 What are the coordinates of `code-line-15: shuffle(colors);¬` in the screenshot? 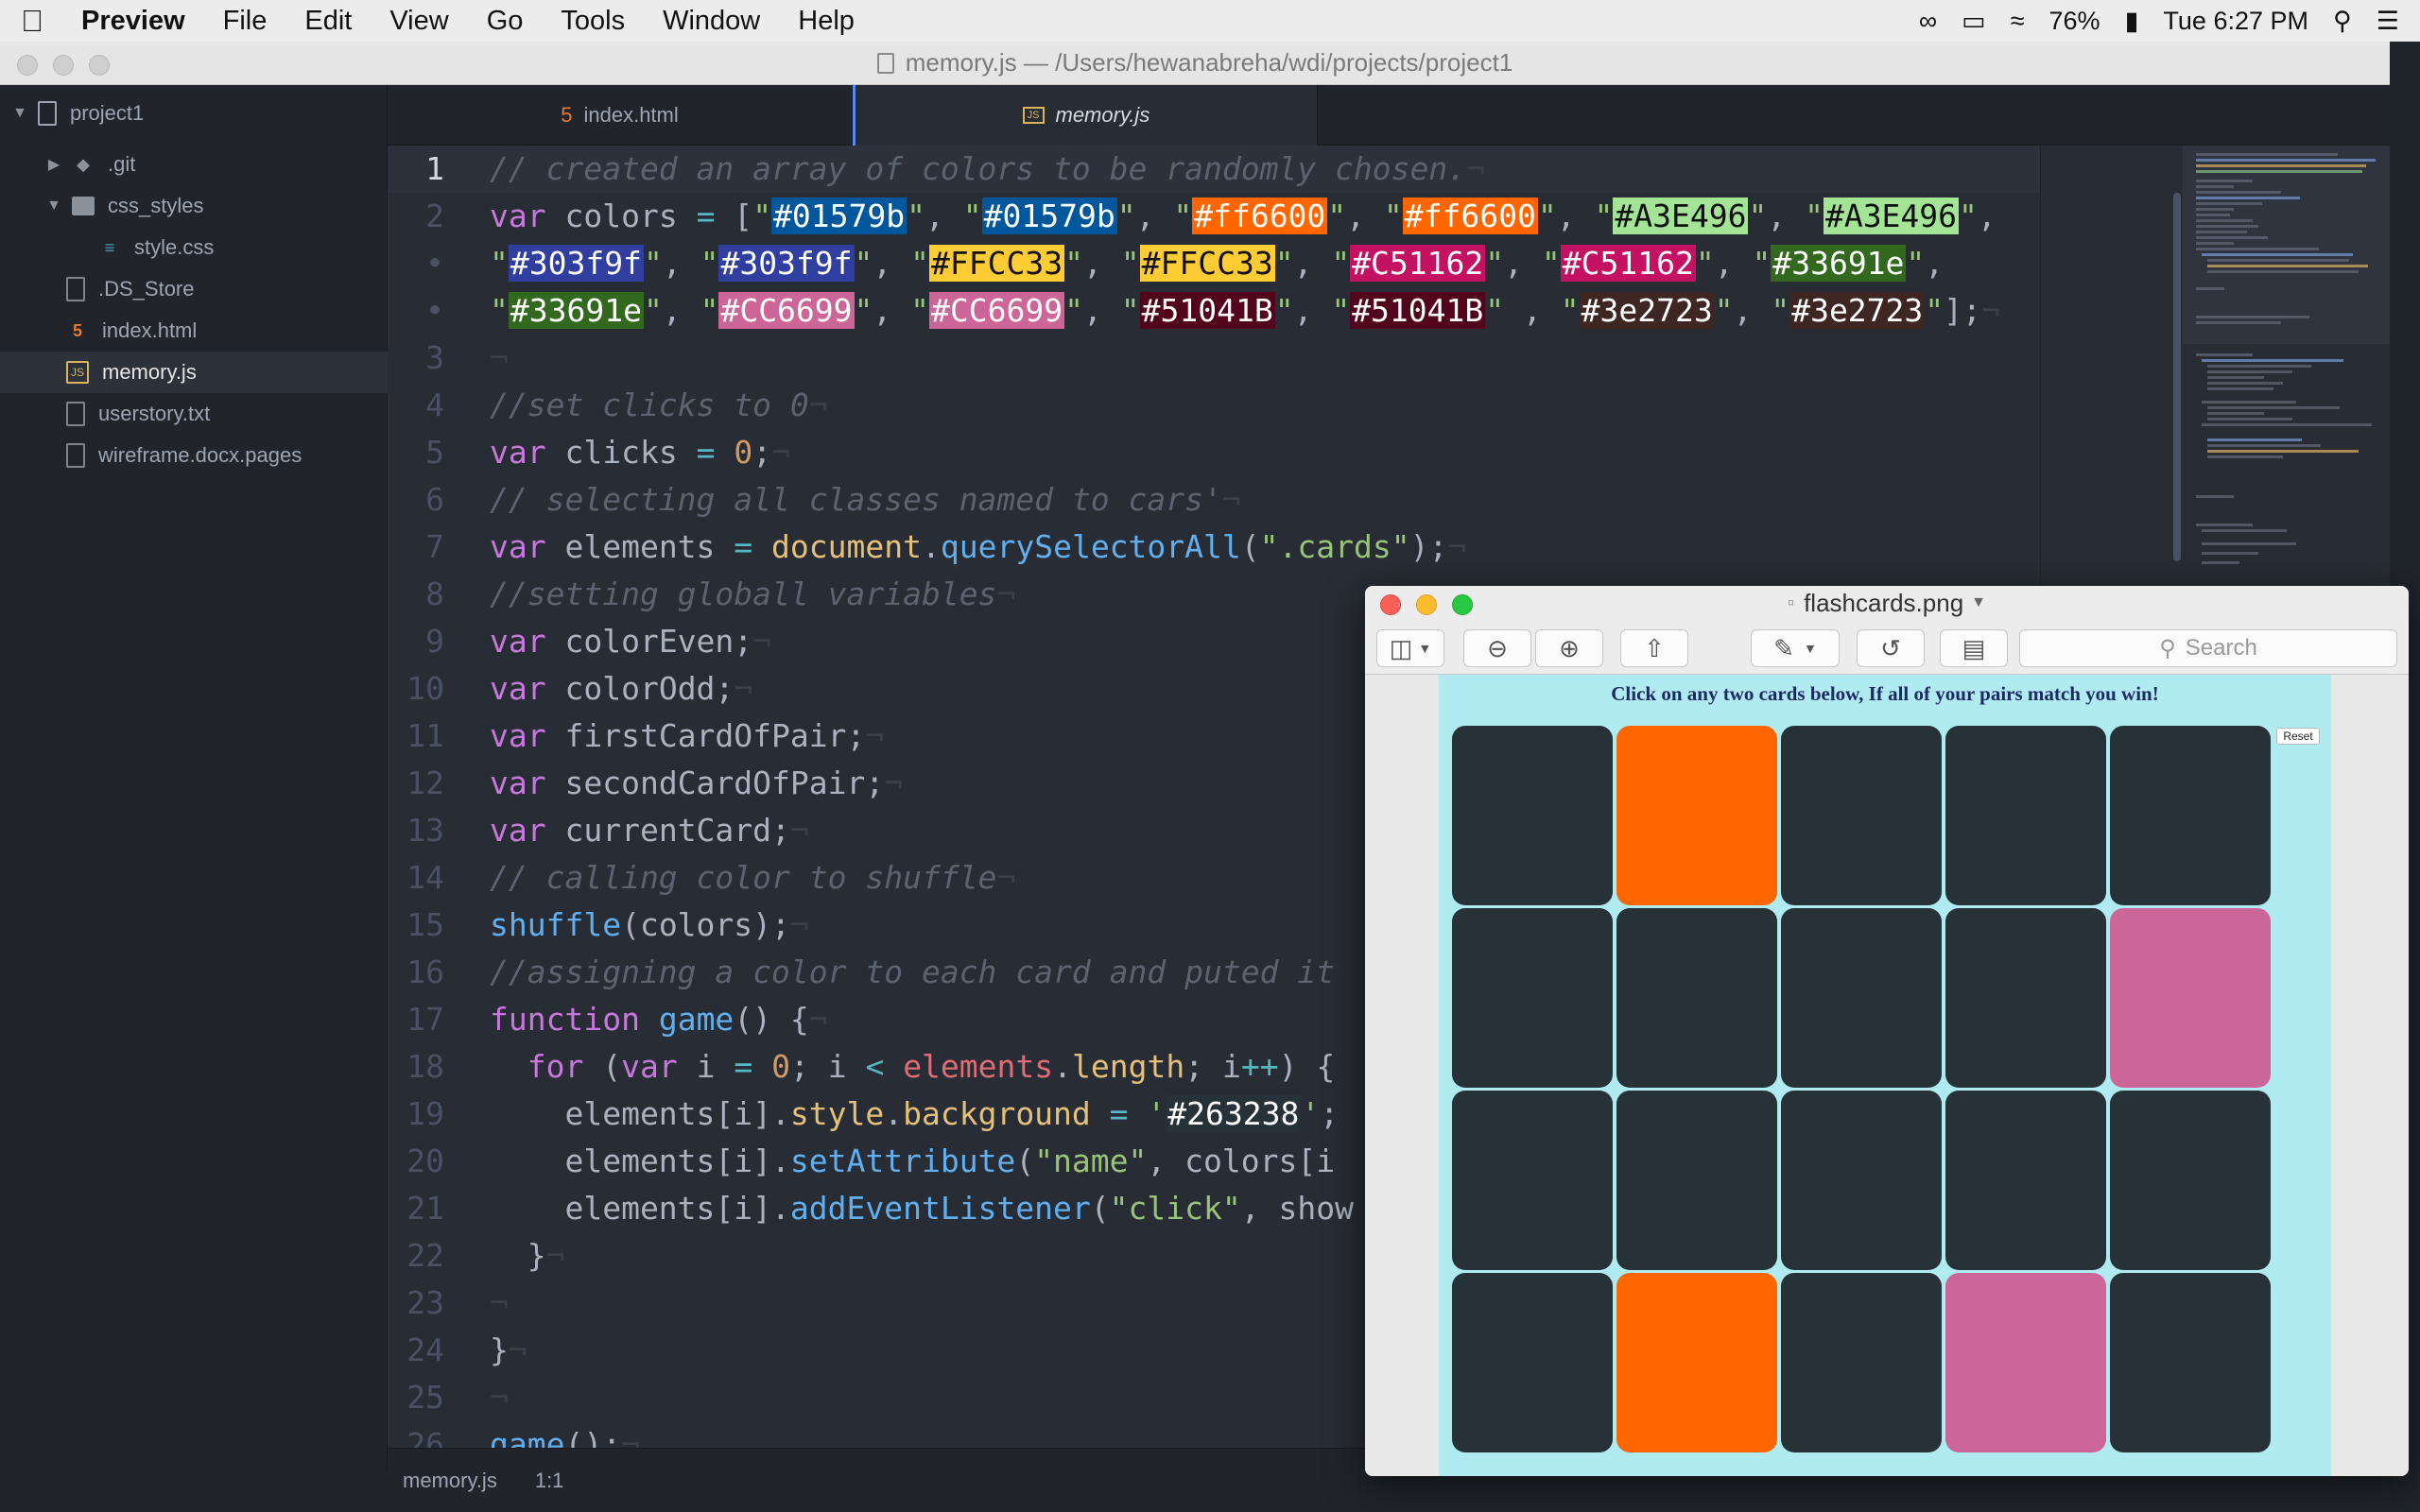 It's located at (649, 924).